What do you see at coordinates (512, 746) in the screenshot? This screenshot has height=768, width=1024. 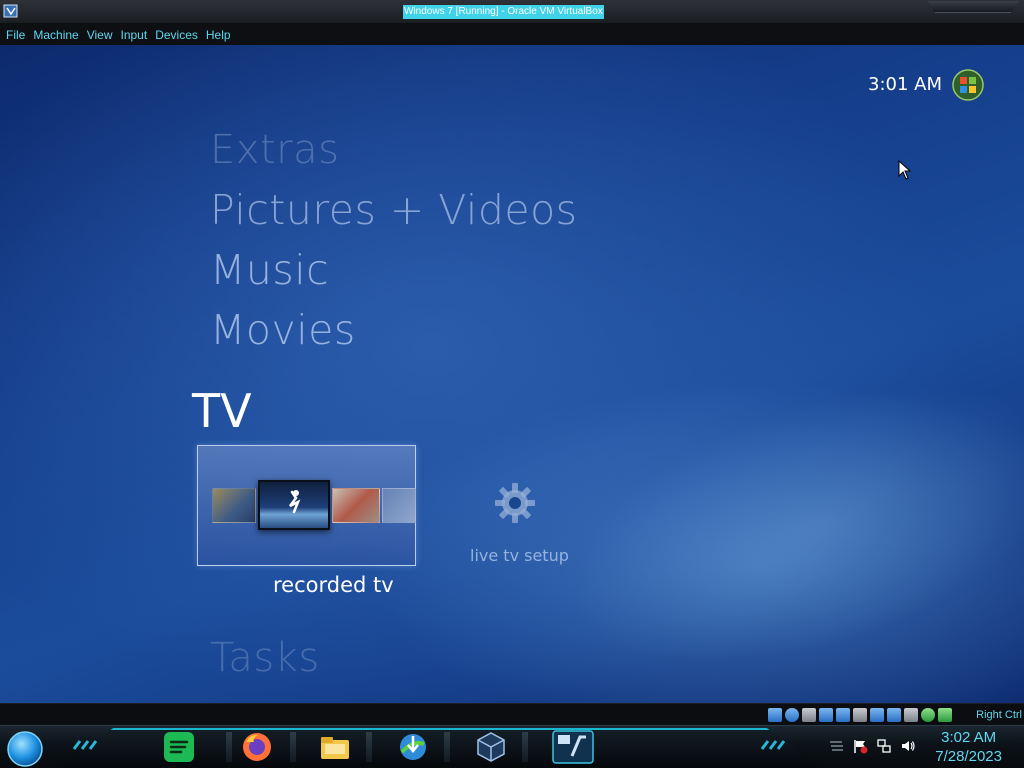 I see `host-taskbar: 3:02 AM 7/28/2023` at bounding box center [512, 746].